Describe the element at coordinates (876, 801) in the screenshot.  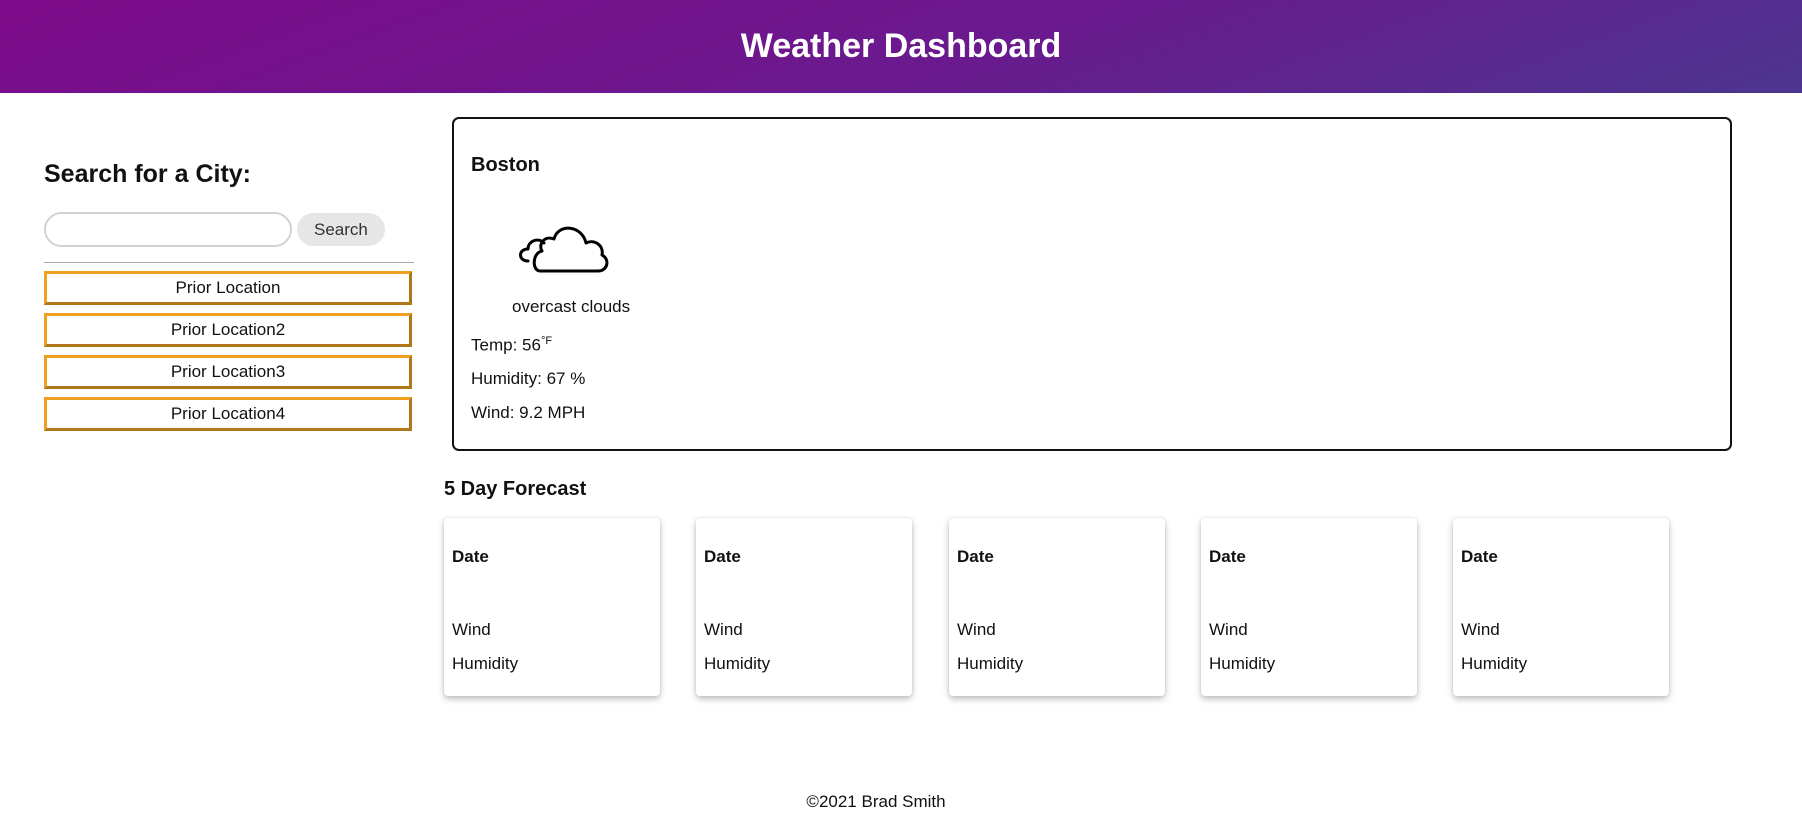
I see `footer-copyright: ©2021 Brad Smith` at that location.